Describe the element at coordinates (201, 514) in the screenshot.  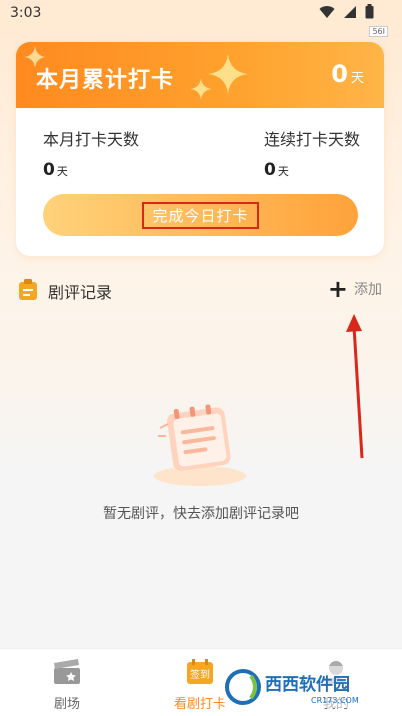
I see `empty-state-text: 暂无剧评，快去添加剧评记录吧` at that location.